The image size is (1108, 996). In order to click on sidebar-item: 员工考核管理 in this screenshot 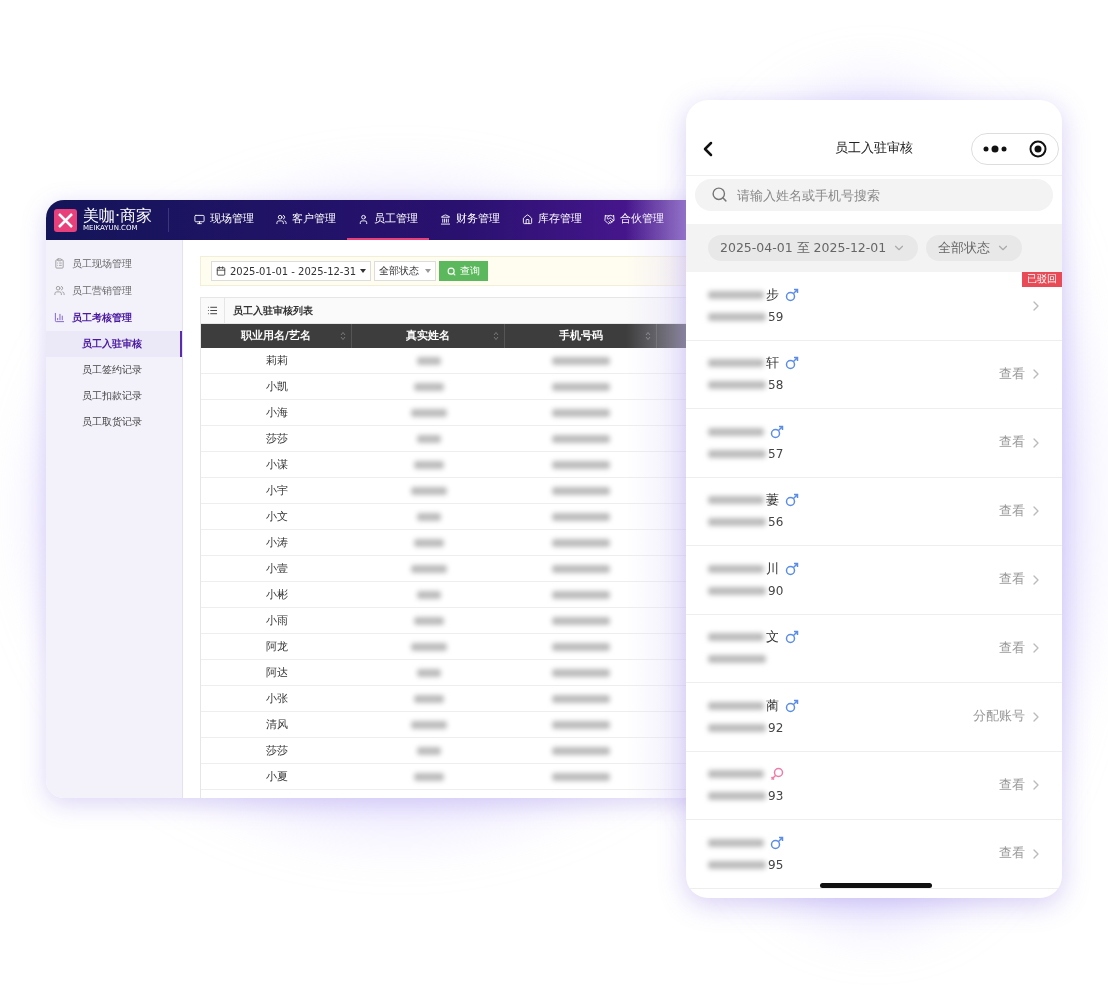, I will do `click(114, 317)`.